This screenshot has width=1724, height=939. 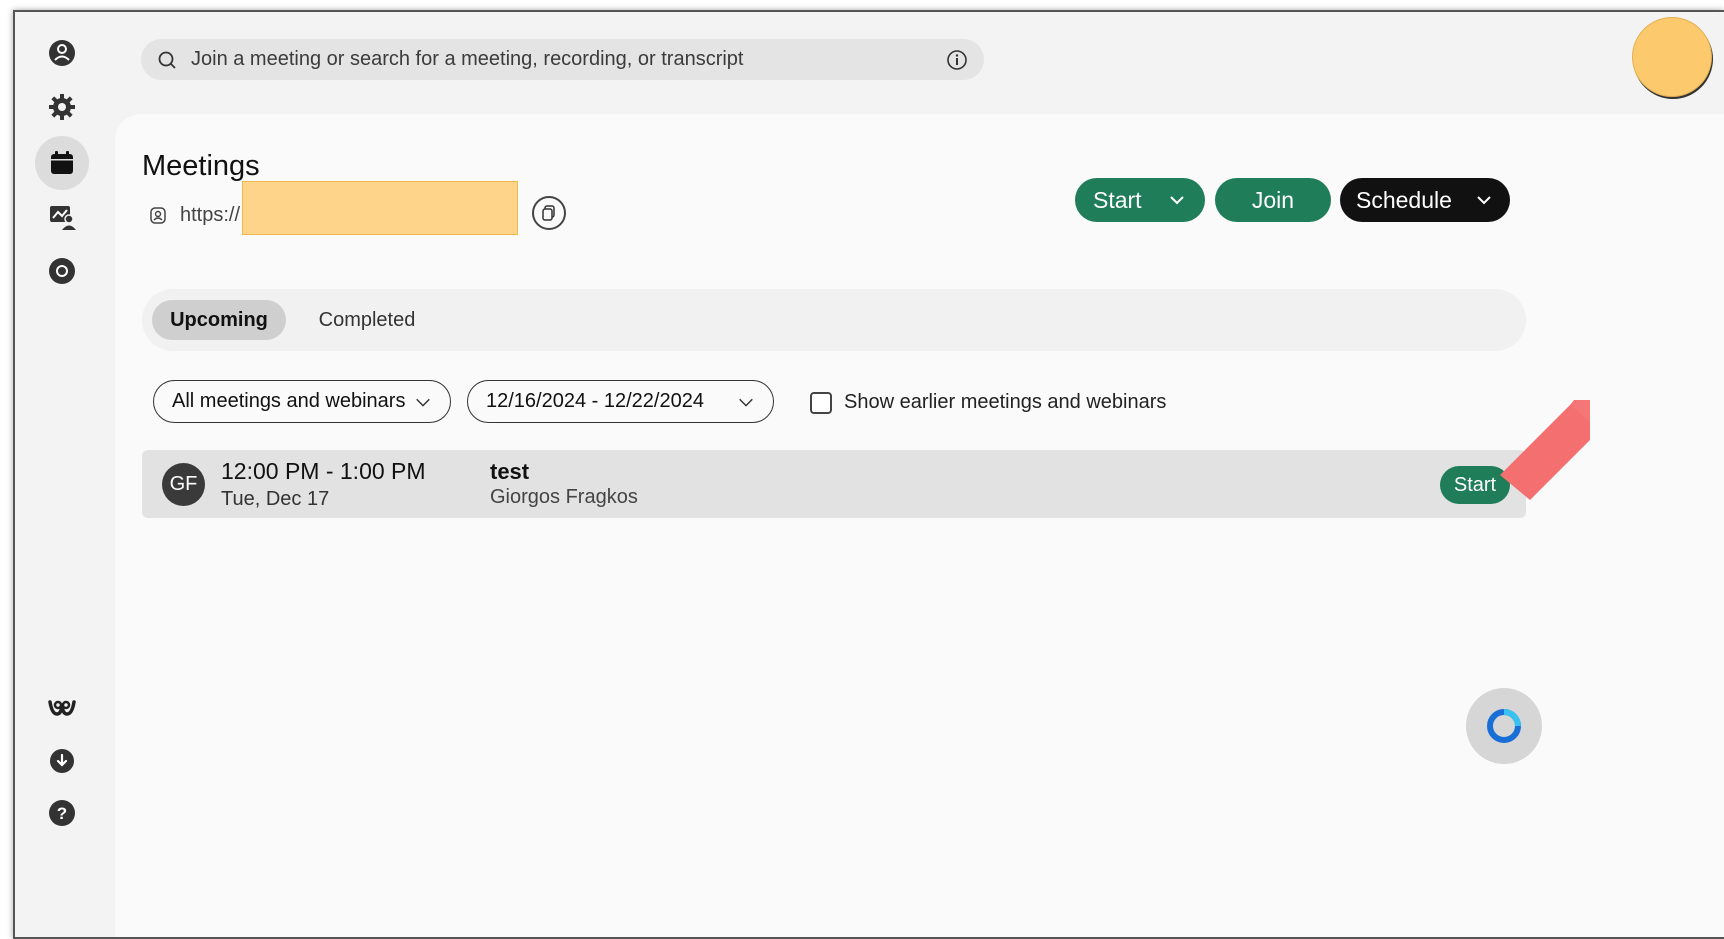 I want to click on start-meeting-button: Start, so click(x=1140, y=200).